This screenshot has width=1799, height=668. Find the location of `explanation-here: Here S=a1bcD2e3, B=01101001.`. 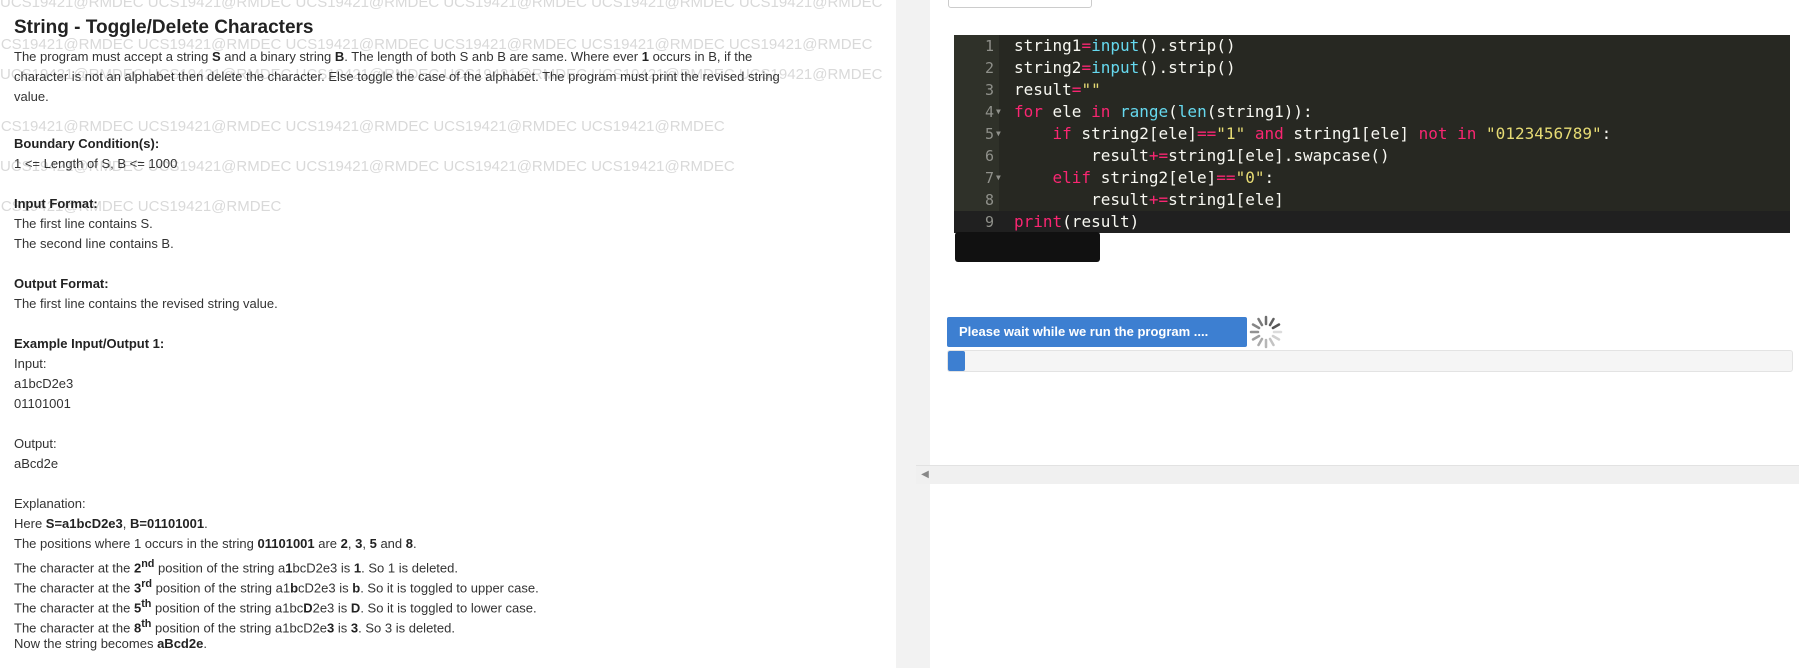

explanation-here: Here S=a1bcD2e3, B=01101001. is located at coordinates (111, 523).